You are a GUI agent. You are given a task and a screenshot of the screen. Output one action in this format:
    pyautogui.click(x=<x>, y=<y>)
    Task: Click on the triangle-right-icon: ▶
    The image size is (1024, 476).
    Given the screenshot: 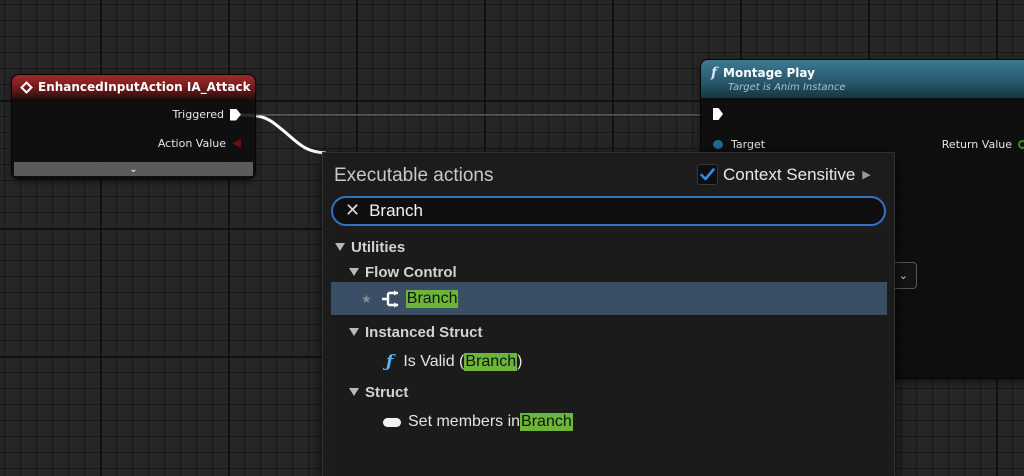 What is the action you would take?
    pyautogui.click(x=866, y=174)
    